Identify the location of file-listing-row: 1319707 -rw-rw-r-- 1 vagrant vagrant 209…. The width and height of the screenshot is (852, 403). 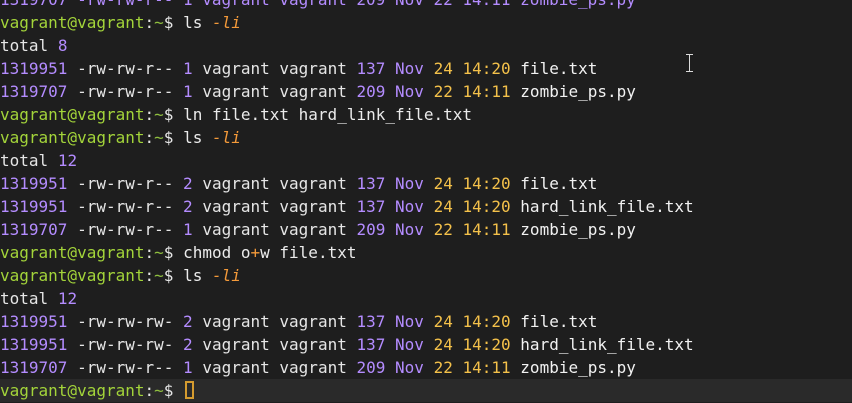
(426, 229).